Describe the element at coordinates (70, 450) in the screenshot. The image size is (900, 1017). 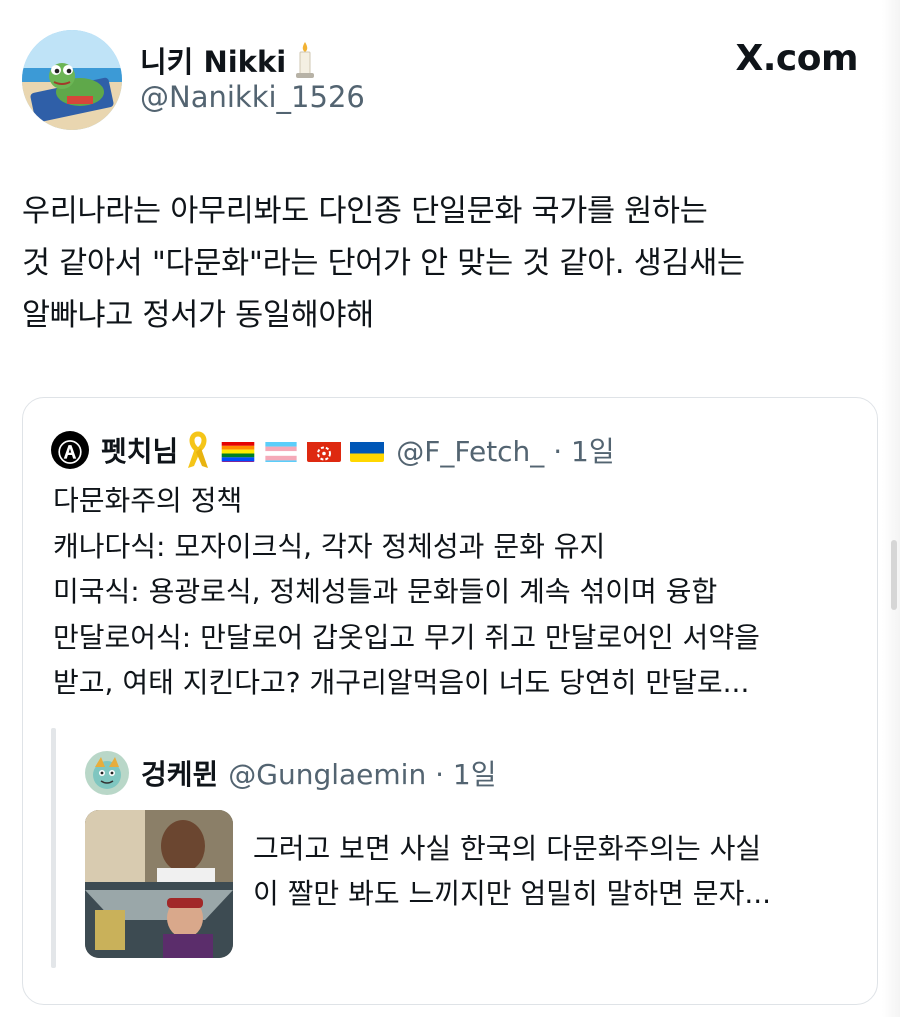
I see `anarchy-symbol-icon: Ⓐ` at that location.